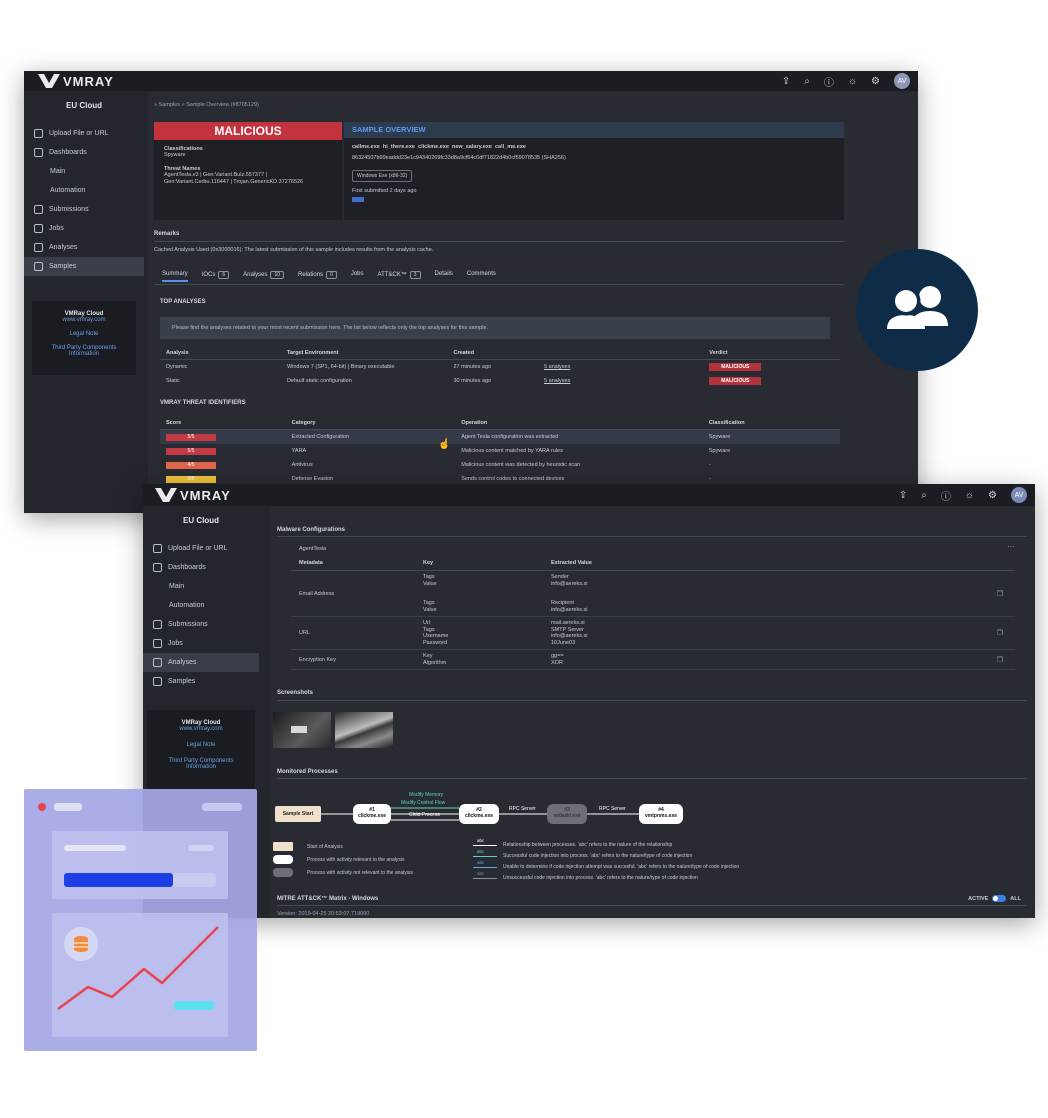  Describe the element at coordinates (264, 276) in the screenshot. I see `tab-analyses: Analyses 10` at that location.